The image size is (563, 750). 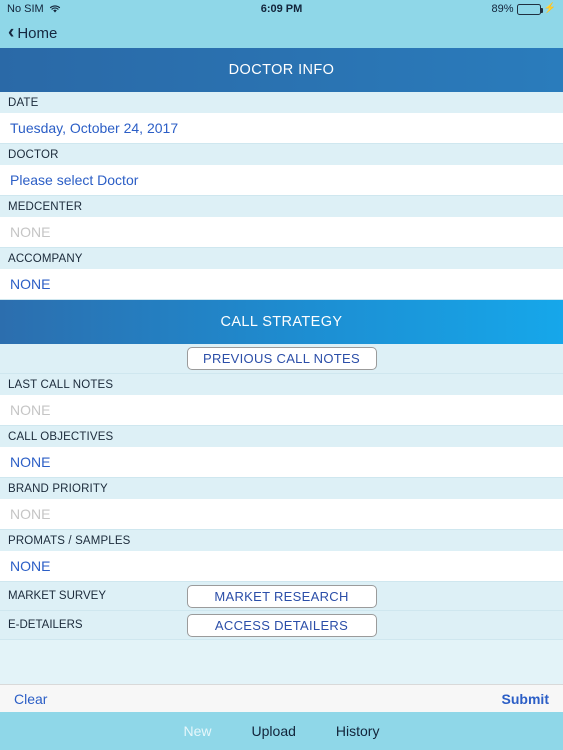 What do you see at coordinates (281, 462) in the screenshot?
I see `call-objectives-input: NONE` at bounding box center [281, 462].